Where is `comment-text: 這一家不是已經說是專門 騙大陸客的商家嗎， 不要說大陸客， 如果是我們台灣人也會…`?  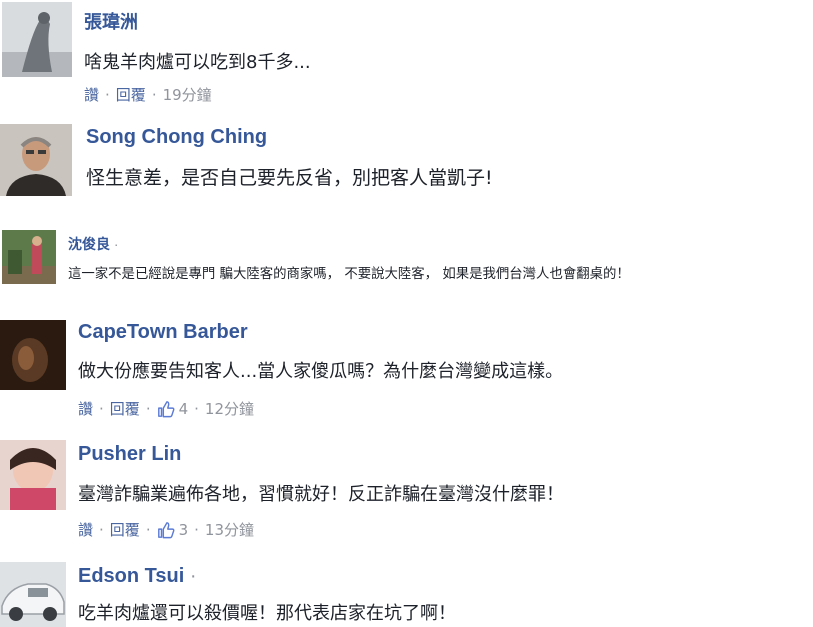 comment-text: 這一家不是已經說是專門 騙大陸客的商家嗎， 不要說大陸客， 如果是我們台灣人也會… is located at coordinates (349, 274).